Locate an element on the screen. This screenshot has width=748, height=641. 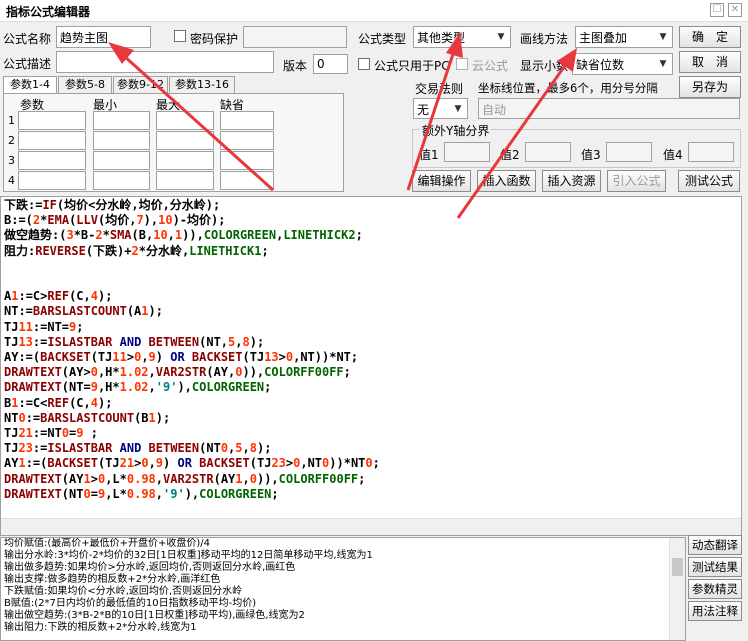
title-bar: 指标公式编辑器 ☐ ✕ is located at coordinates (374, 11).